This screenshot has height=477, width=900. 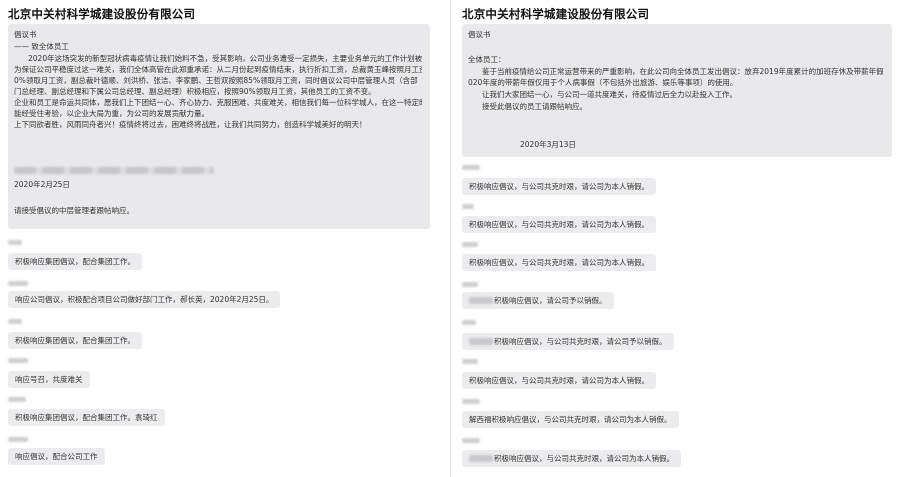 I want to click on post-line: 020年度的带薪年假仅用于个人病事假（不包括外出旅游、娱乐等事项）的使用。, so click(x=603, y=82).